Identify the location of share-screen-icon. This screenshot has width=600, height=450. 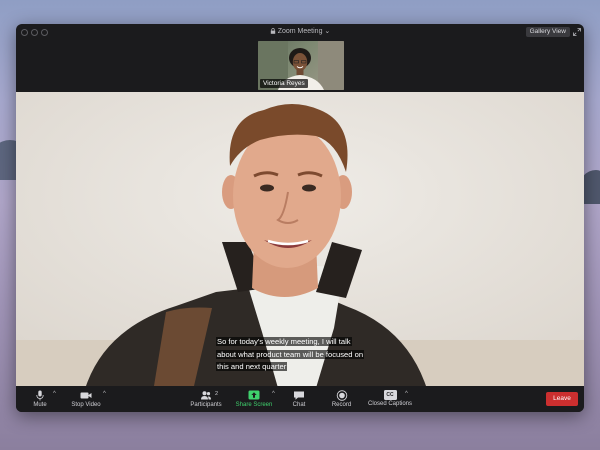
(254, 395).